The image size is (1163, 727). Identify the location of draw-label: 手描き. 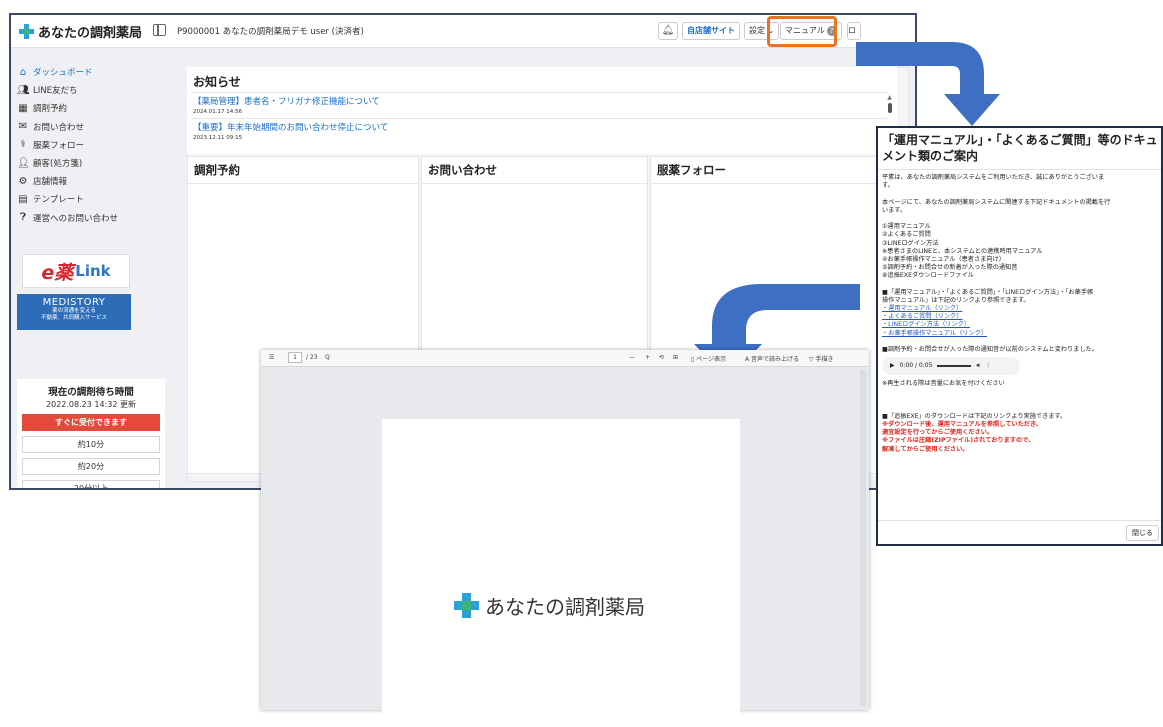
(824, 359).